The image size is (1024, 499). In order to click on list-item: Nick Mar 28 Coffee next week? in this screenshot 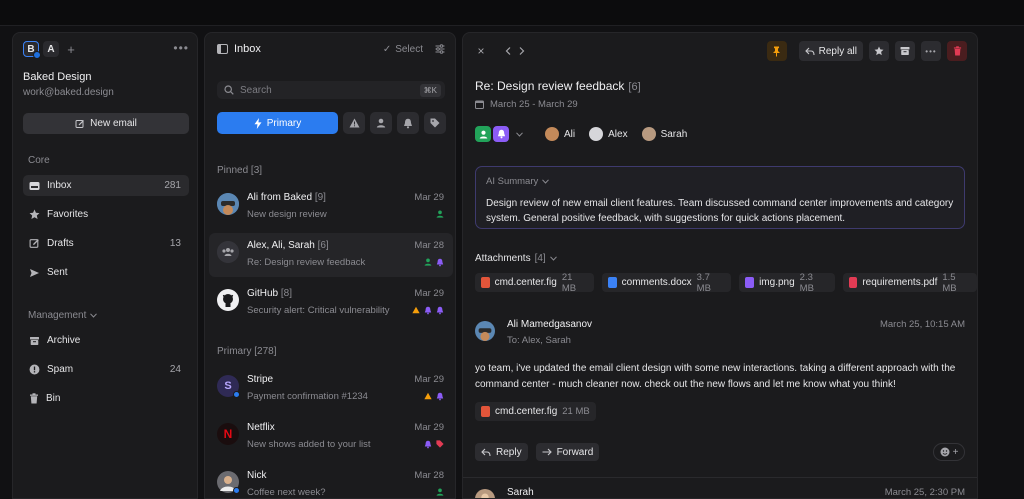, I will do `click(331, 480)`.